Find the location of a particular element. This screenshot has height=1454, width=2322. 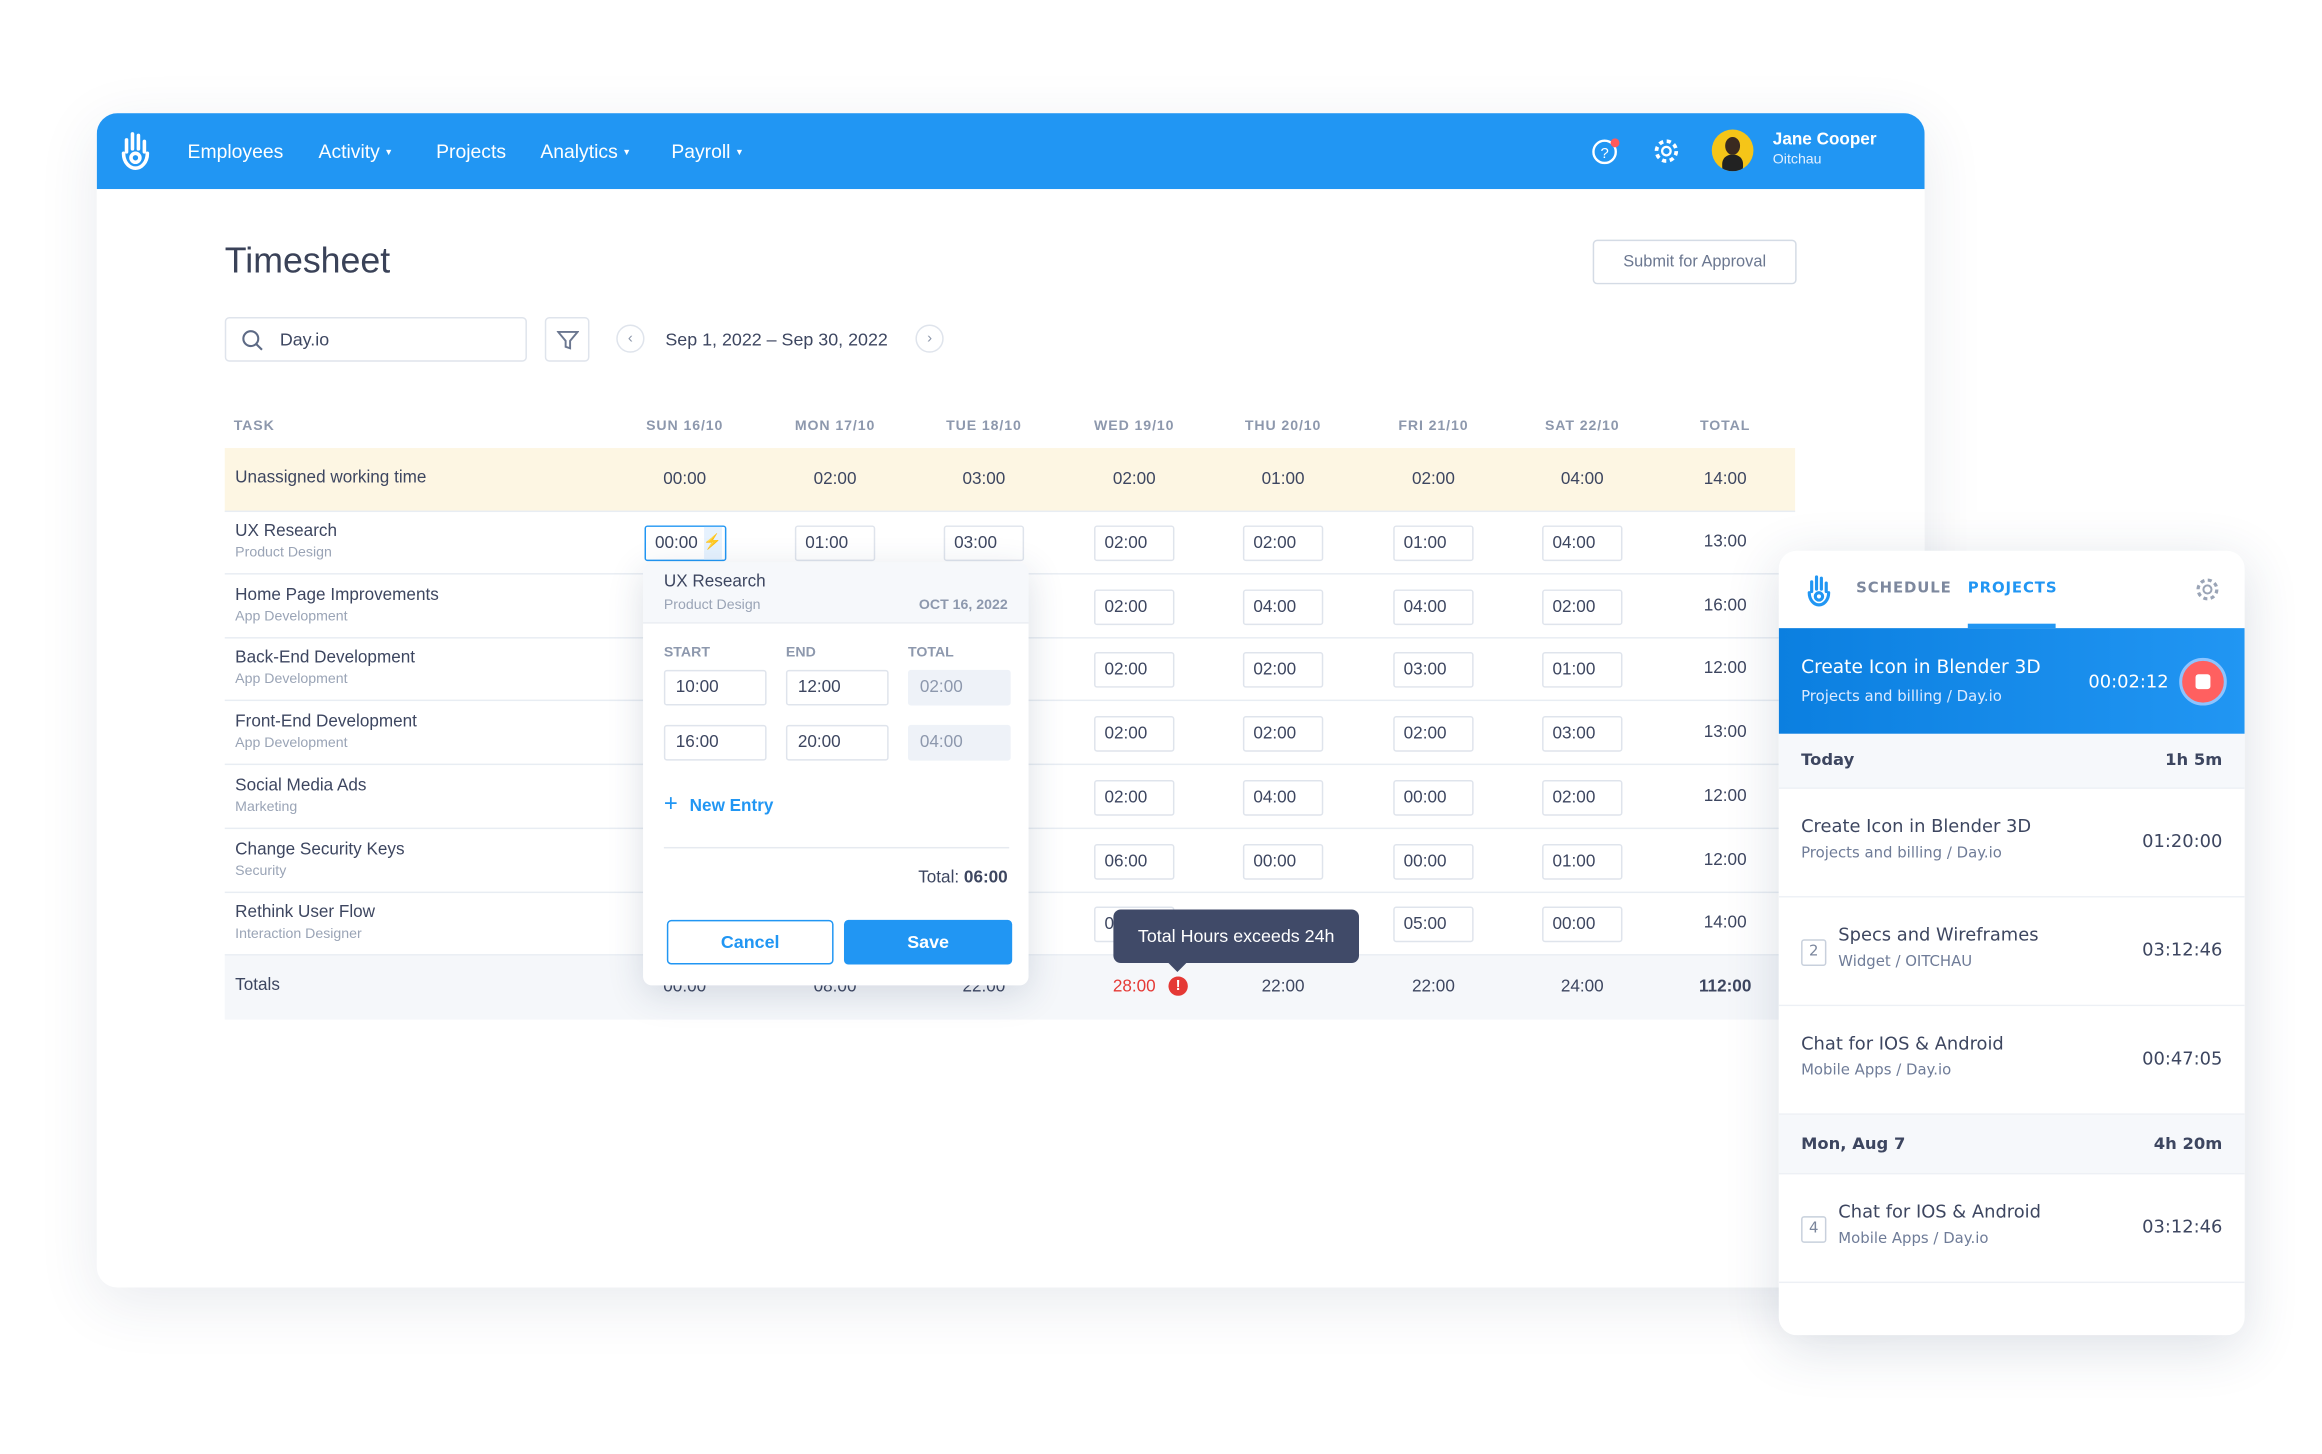

tab-projects: PROJECTS is located at coordinates (2013, 589).